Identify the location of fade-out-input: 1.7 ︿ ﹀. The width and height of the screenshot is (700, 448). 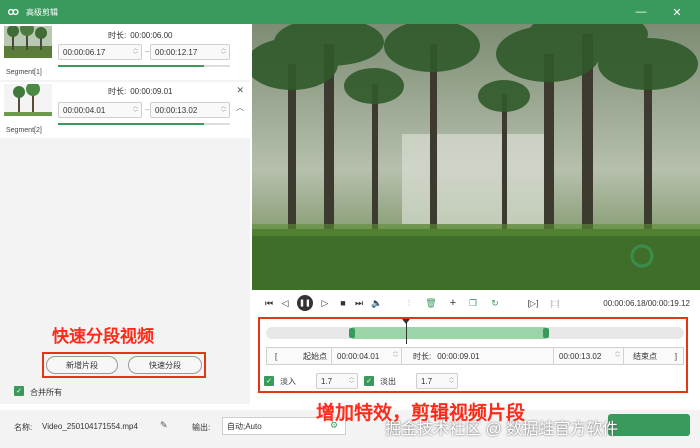
(437, 381).